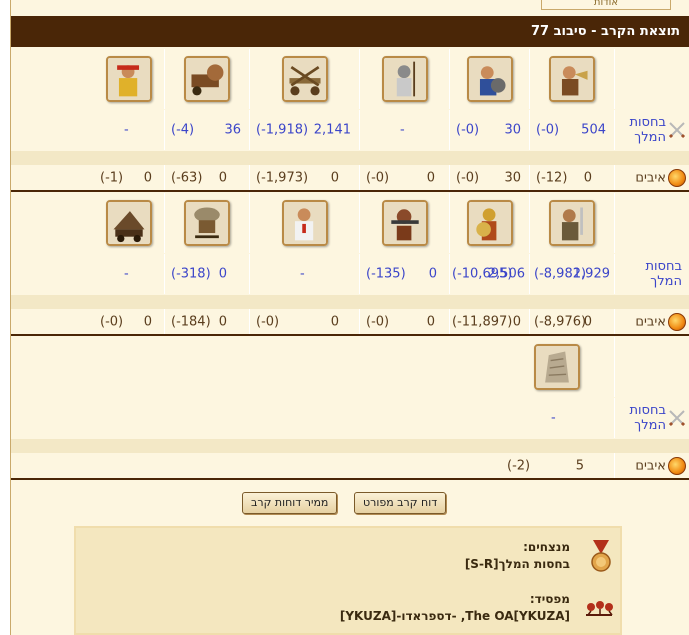 The image size is (689, 635). What do you see at coordinates (677, 465) in the screenshot?
I see `enemy-icon` at bounding box center [677, 465].